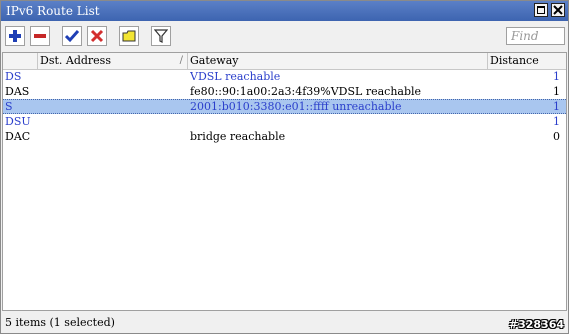  Describe the element at coordinates (284, 76) in the screenshot. I see `table-row: DS::/0VDSL reachable1` at that location.